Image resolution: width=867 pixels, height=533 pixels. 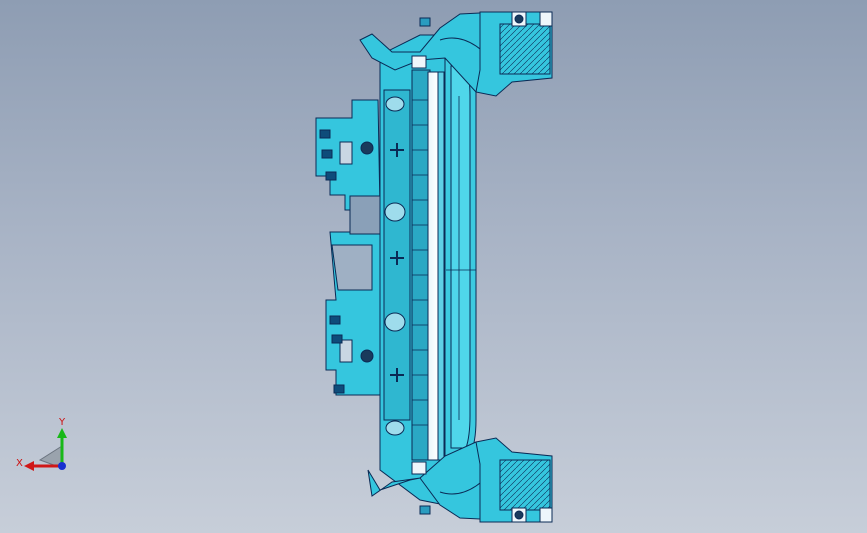 I want to click on left-clip-cluster, so click(x=350, y=247).